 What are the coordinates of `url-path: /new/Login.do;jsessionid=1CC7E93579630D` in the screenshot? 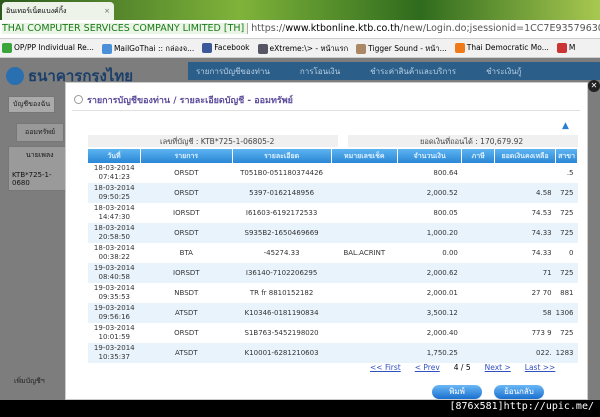 It's located at (499, 28).